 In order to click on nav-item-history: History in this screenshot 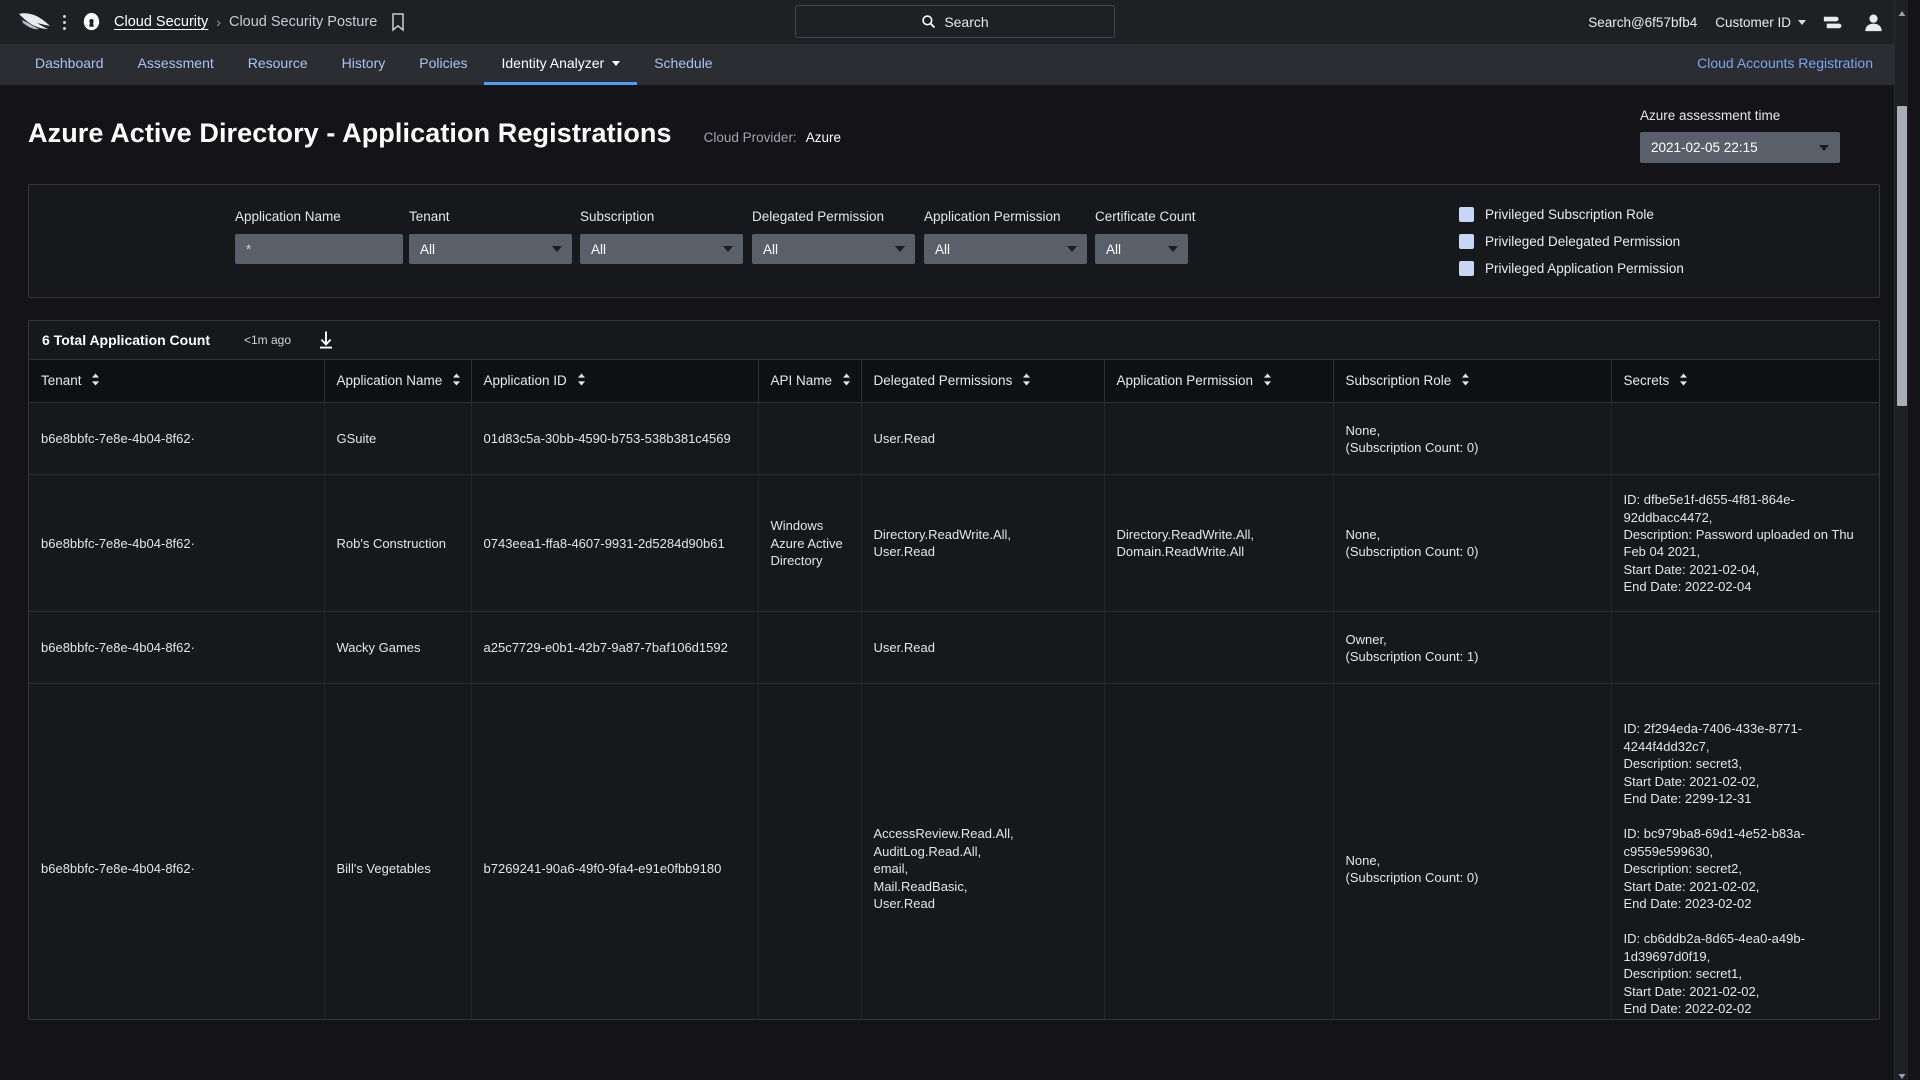, I will do `click(364, 64)`.